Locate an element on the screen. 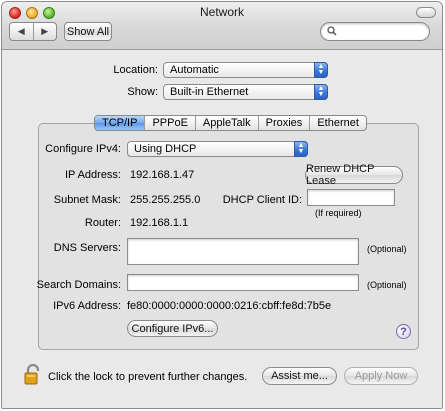 The image size is (445, 411). dns-servers-field is located at coordinates (243, 251).